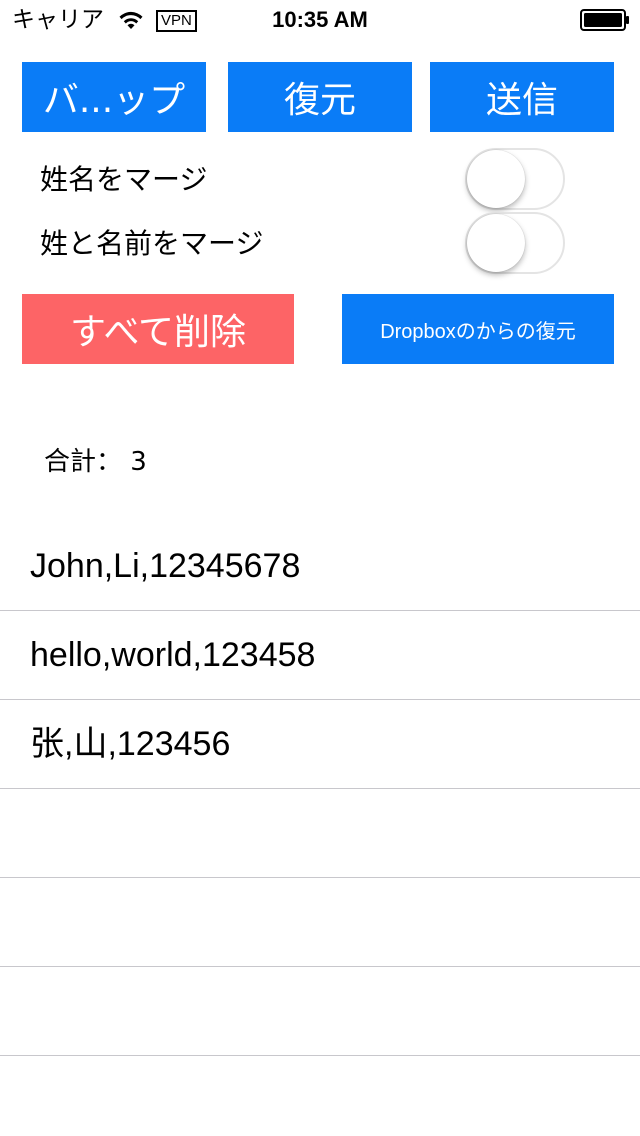 This screenshot has height=1136, width=640. I want to click on list-item: 张,山,123456, so click(320, 744).